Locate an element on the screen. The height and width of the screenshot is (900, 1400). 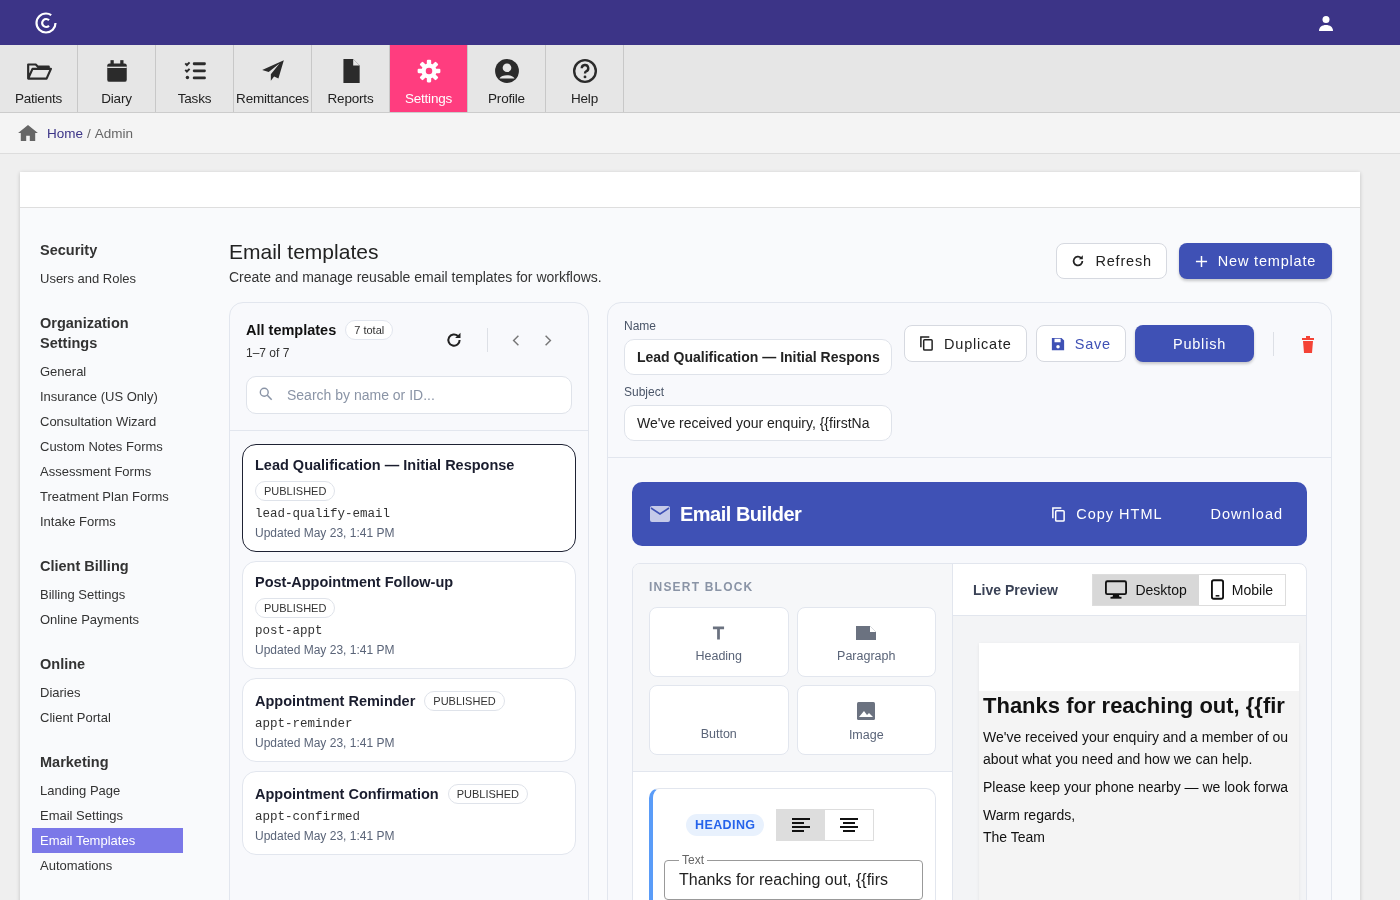
builder-title: Email Builder is located at coordinates (741, 514).